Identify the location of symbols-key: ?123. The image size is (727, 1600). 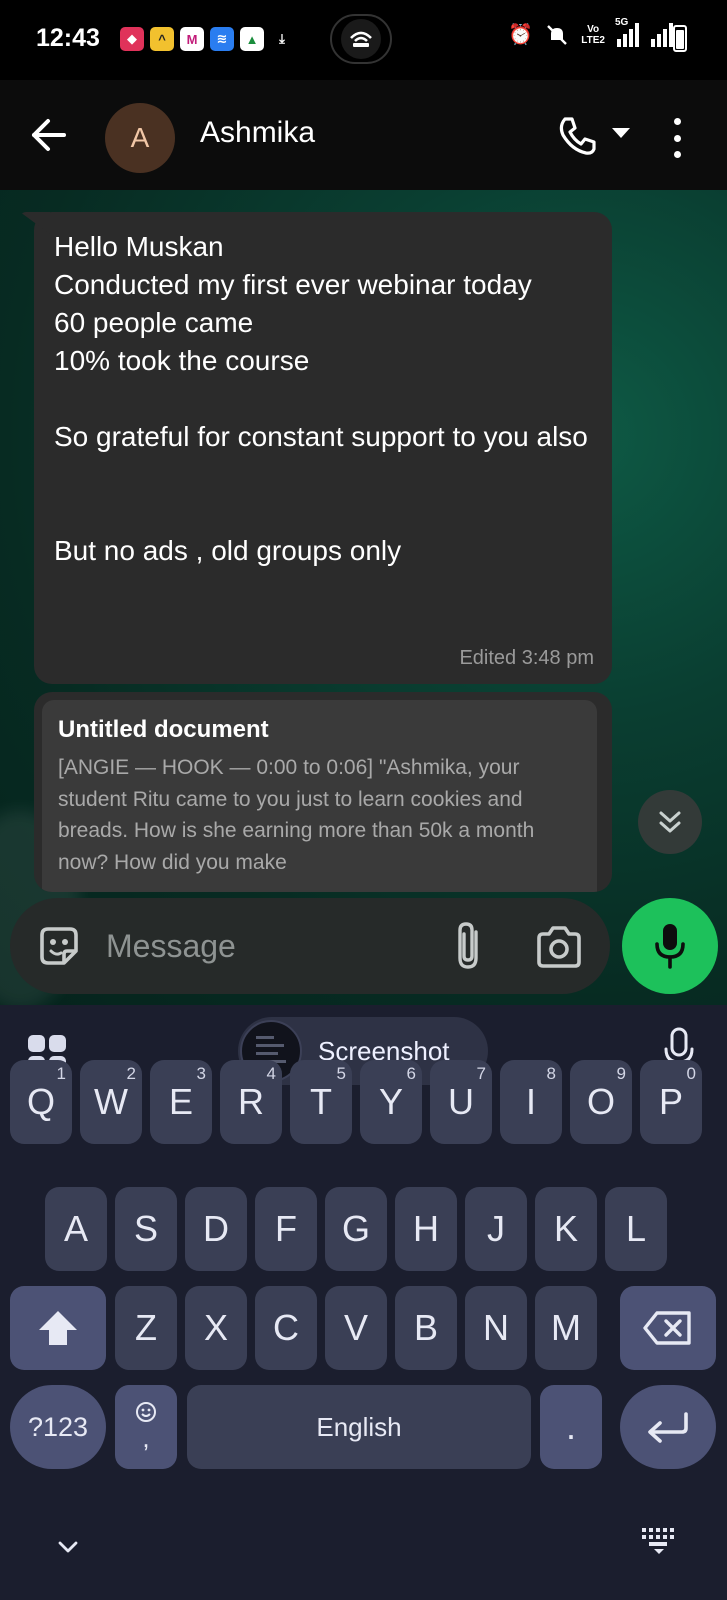
(58, 1427).